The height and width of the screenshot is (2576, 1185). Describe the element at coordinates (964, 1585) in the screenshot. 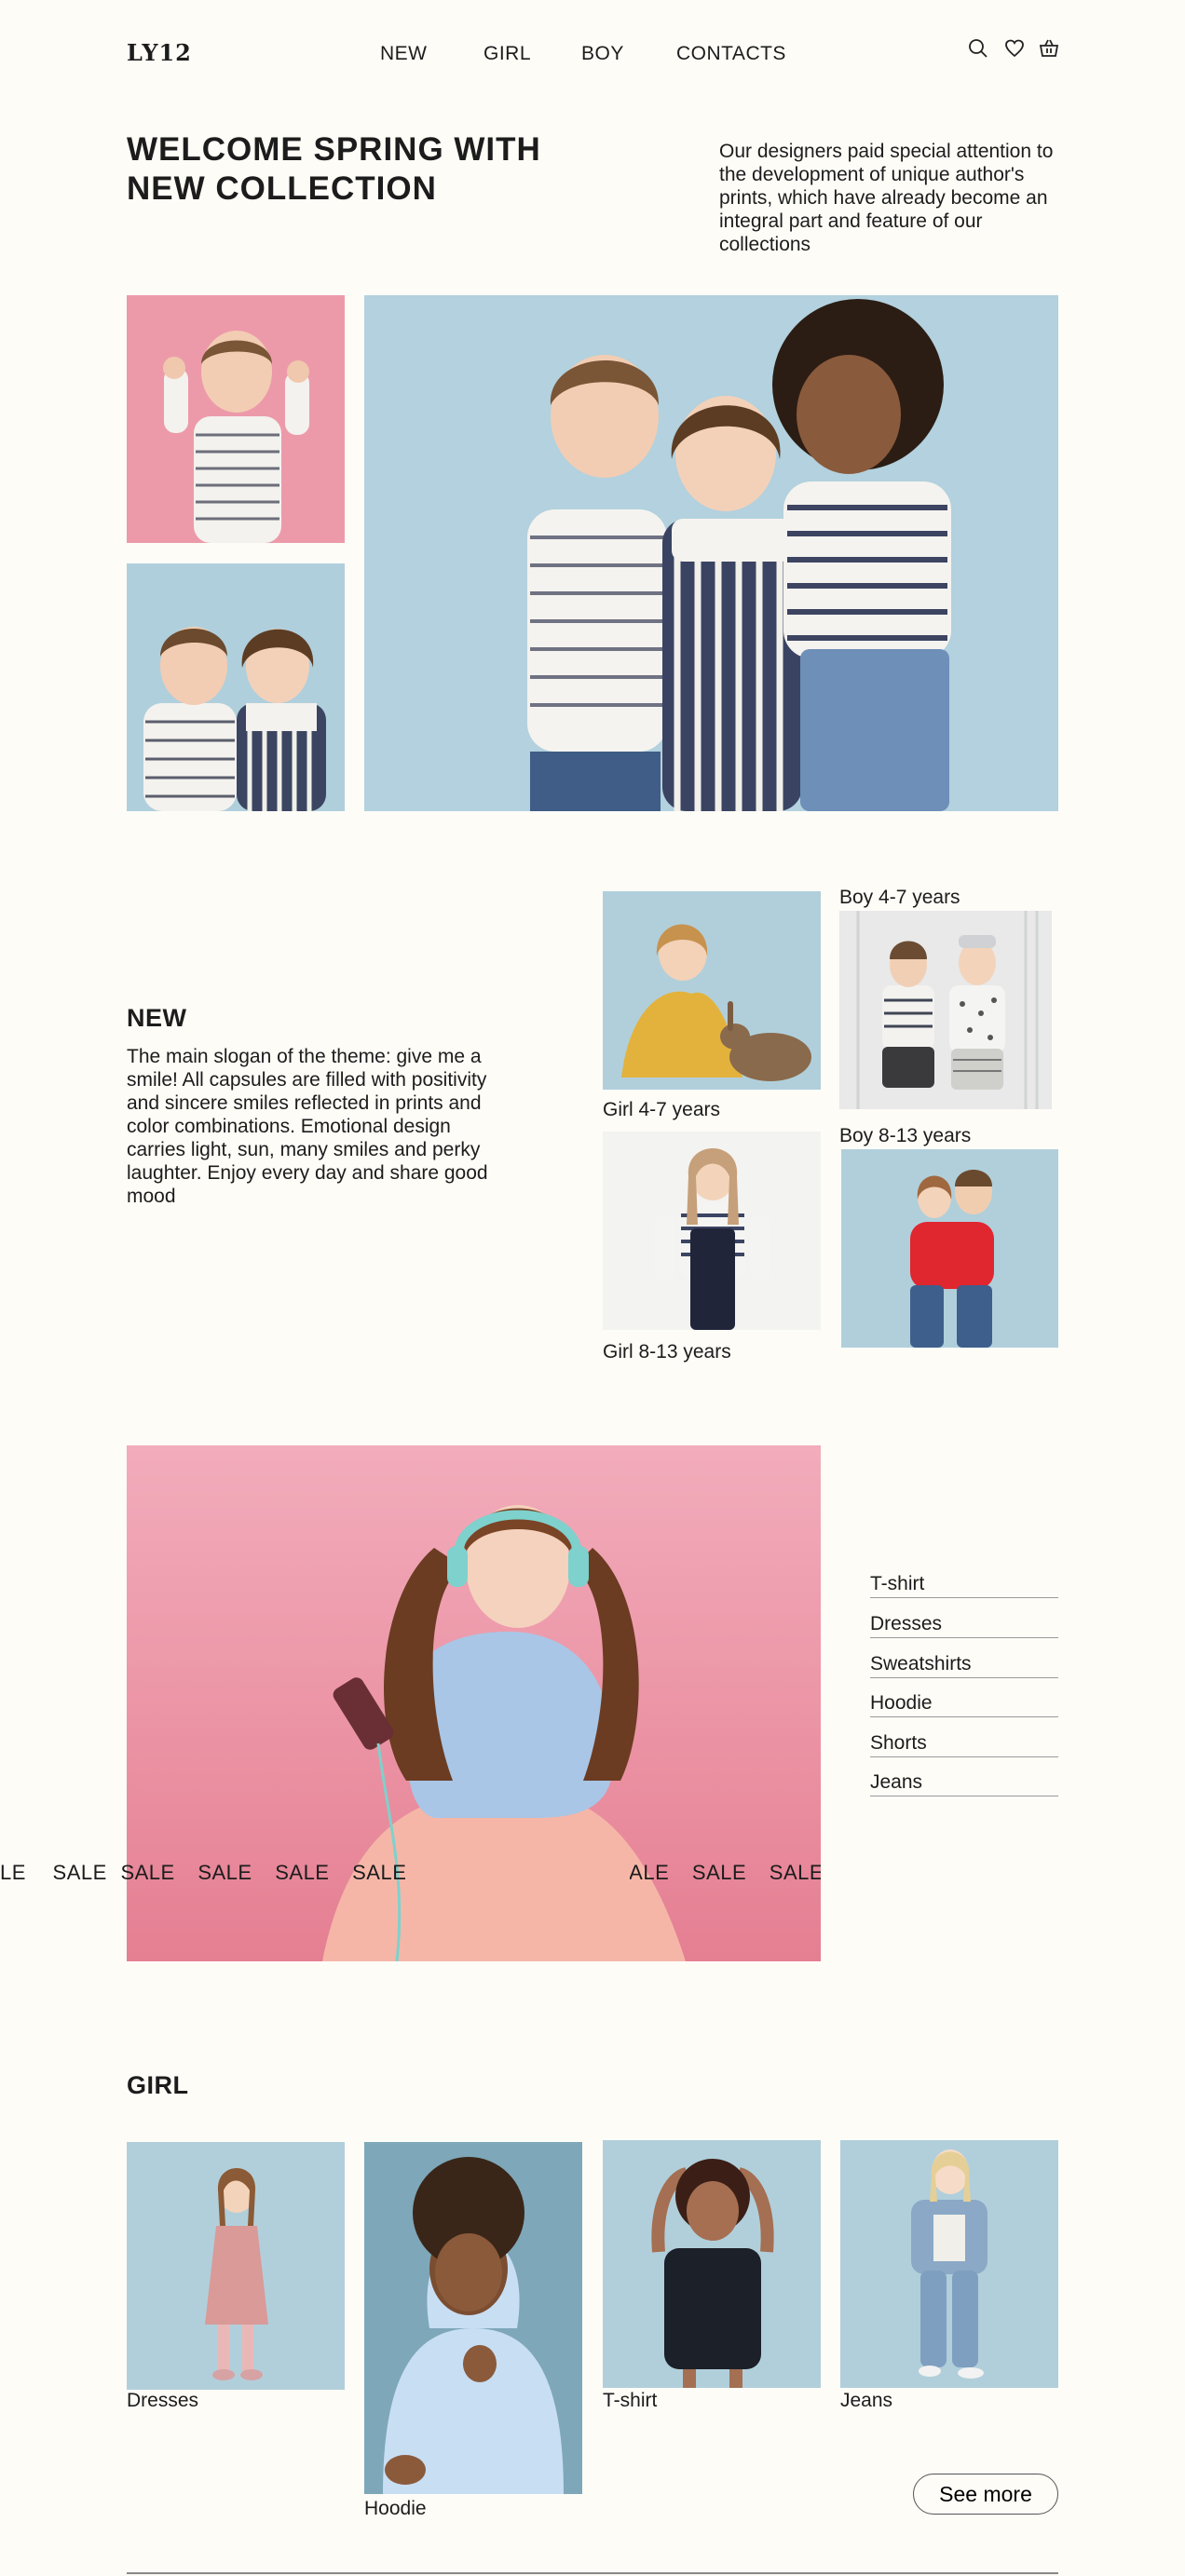

I see `sale-menu-tshirt: T-shirt` at that location.